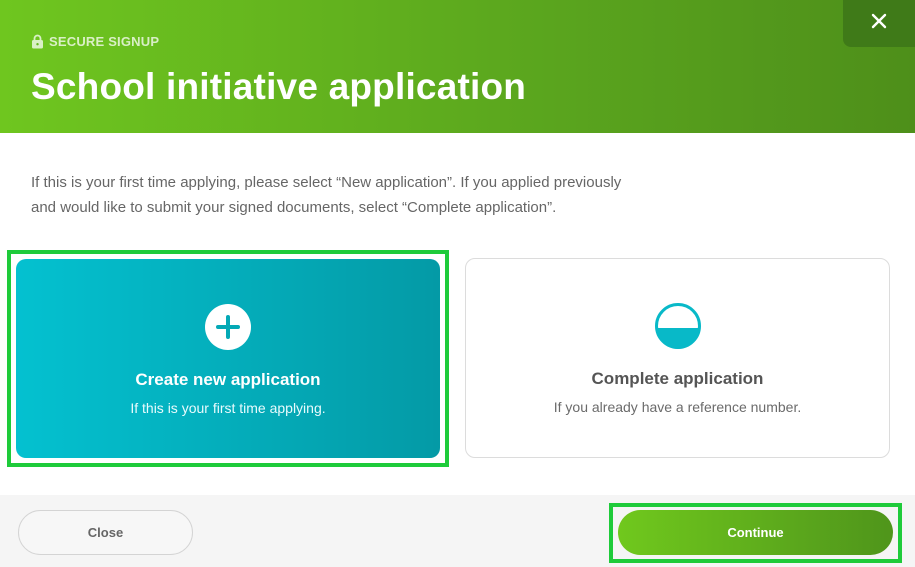 This screenshot has height=567, width=915. I want to click on card-title: Create new application, so click(228, 379).